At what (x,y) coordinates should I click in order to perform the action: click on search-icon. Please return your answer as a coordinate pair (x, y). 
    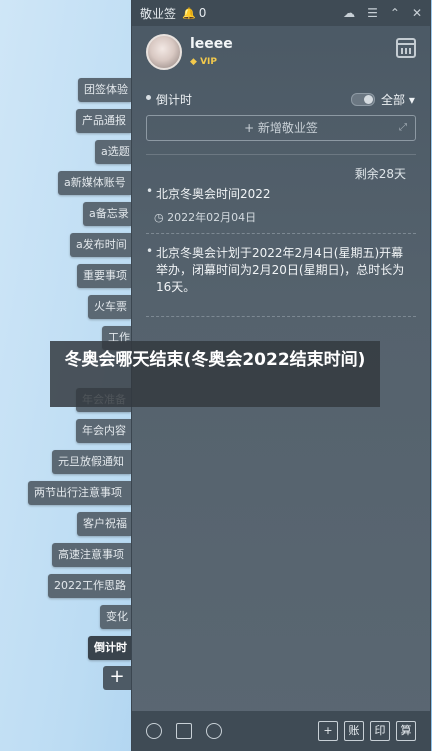
    Looking at the image, I should click on (214, 731).